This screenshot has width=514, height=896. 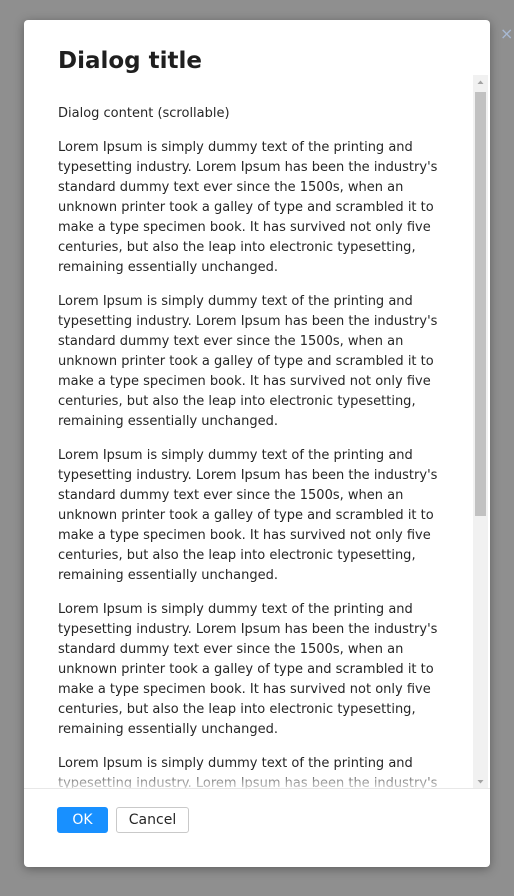 What do you see at coordinates (144, 113) in the screenshot?
I see `content-heading: Dialog content (scrollable)` at bounding box center [144, 113].